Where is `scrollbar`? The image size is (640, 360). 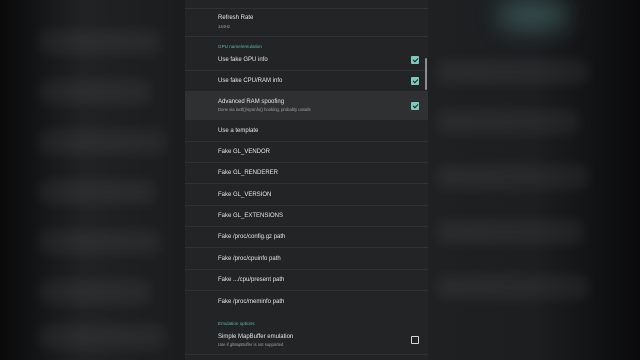 scrollbar is located at coordinates (426, 74).